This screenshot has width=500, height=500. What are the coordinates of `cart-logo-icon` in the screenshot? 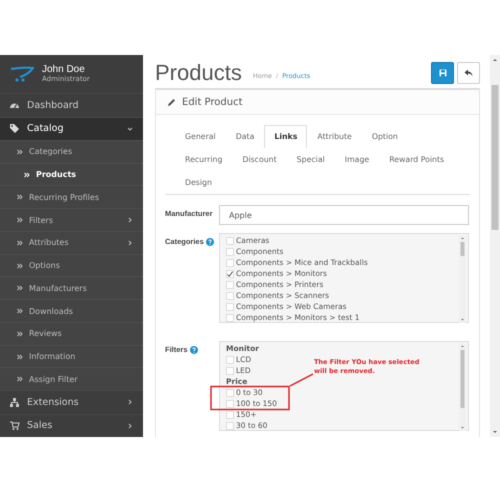 It's located at (22, 74).